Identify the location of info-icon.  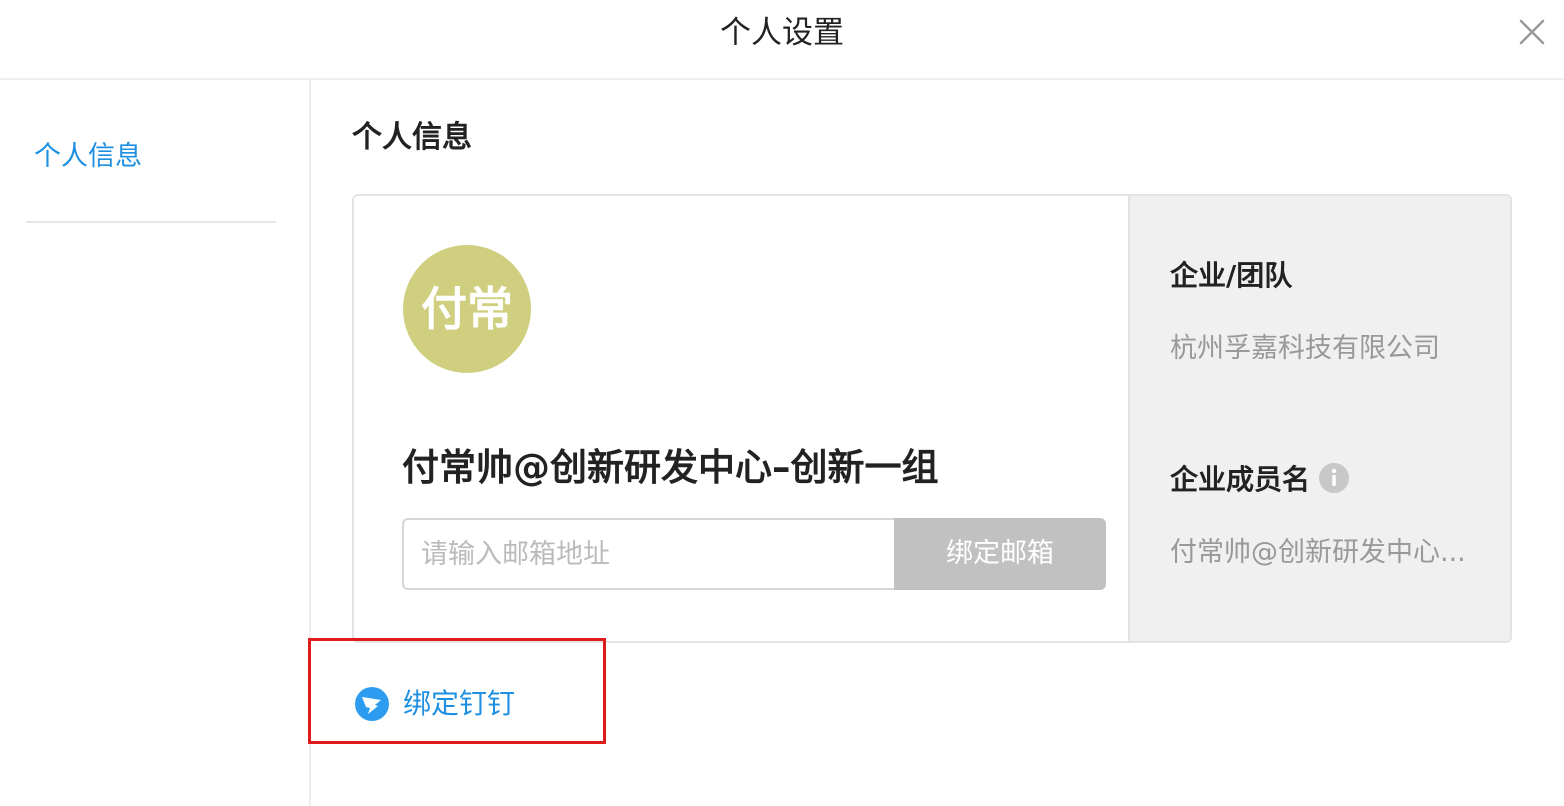
(1334, 478).